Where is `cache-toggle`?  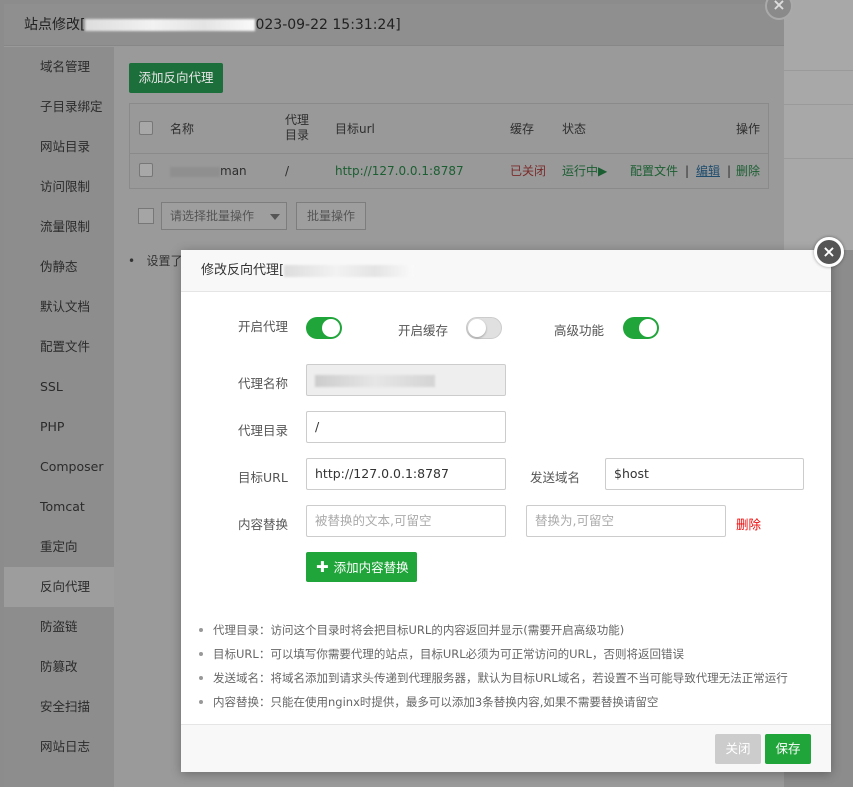 cache-toggle is located at coordinates (484, 328).